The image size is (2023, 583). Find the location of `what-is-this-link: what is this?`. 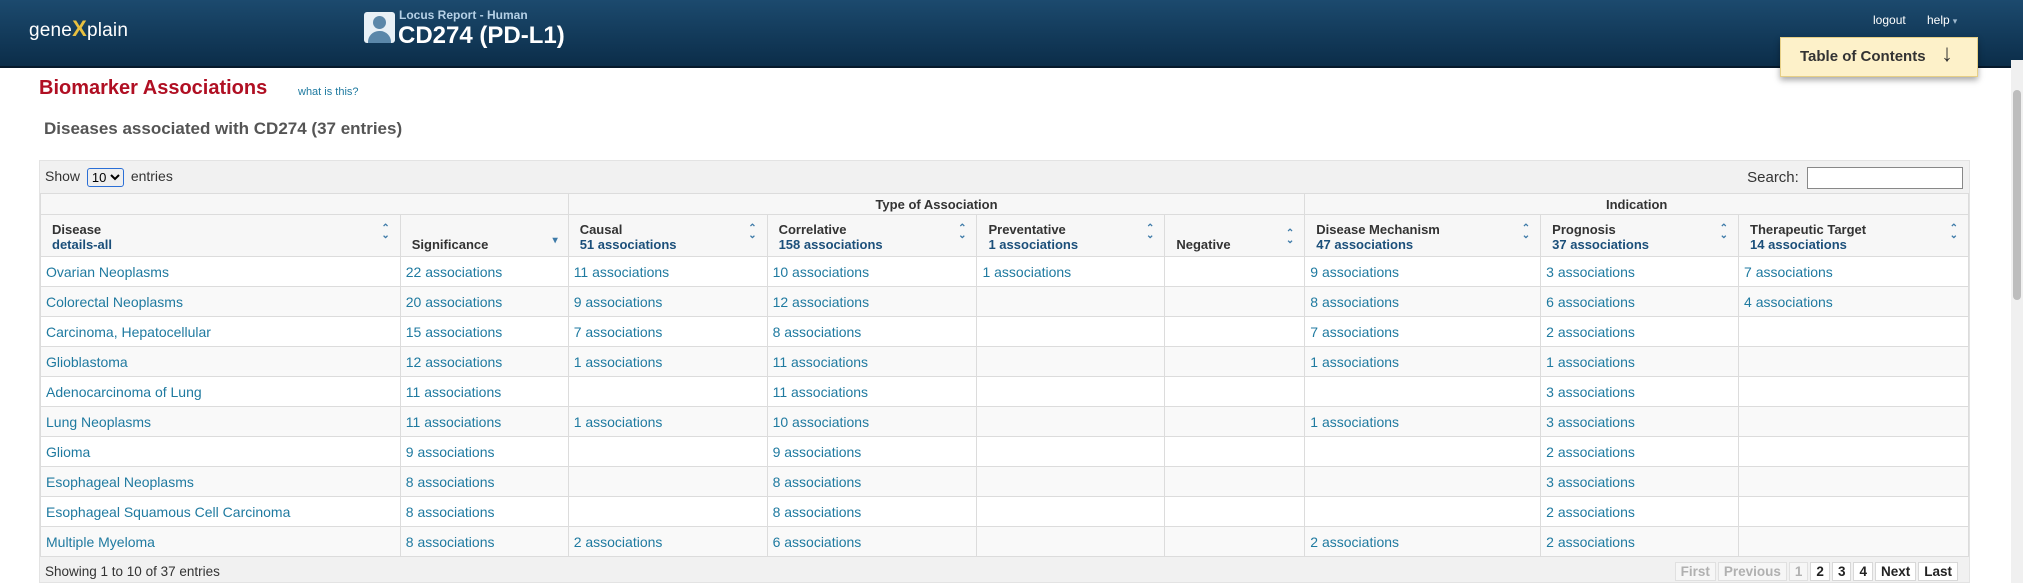

what-is-this-link: what is this? is located at coordinates (328, 92).